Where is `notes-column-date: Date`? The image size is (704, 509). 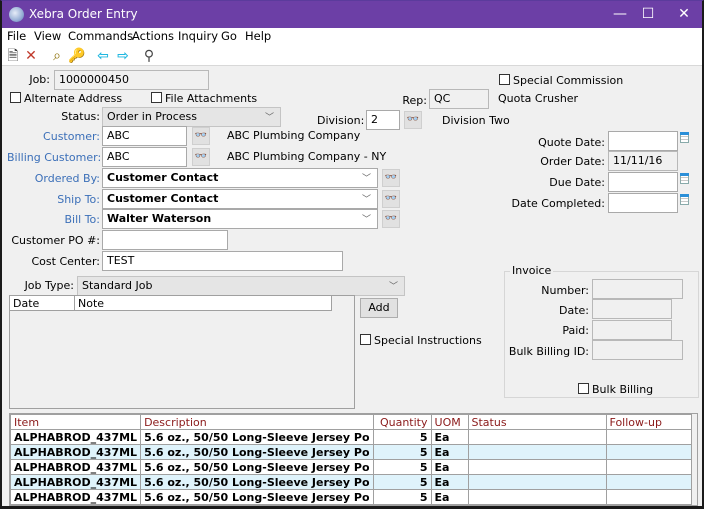 notes-column-date: Date is located at coordinates (26, 303).